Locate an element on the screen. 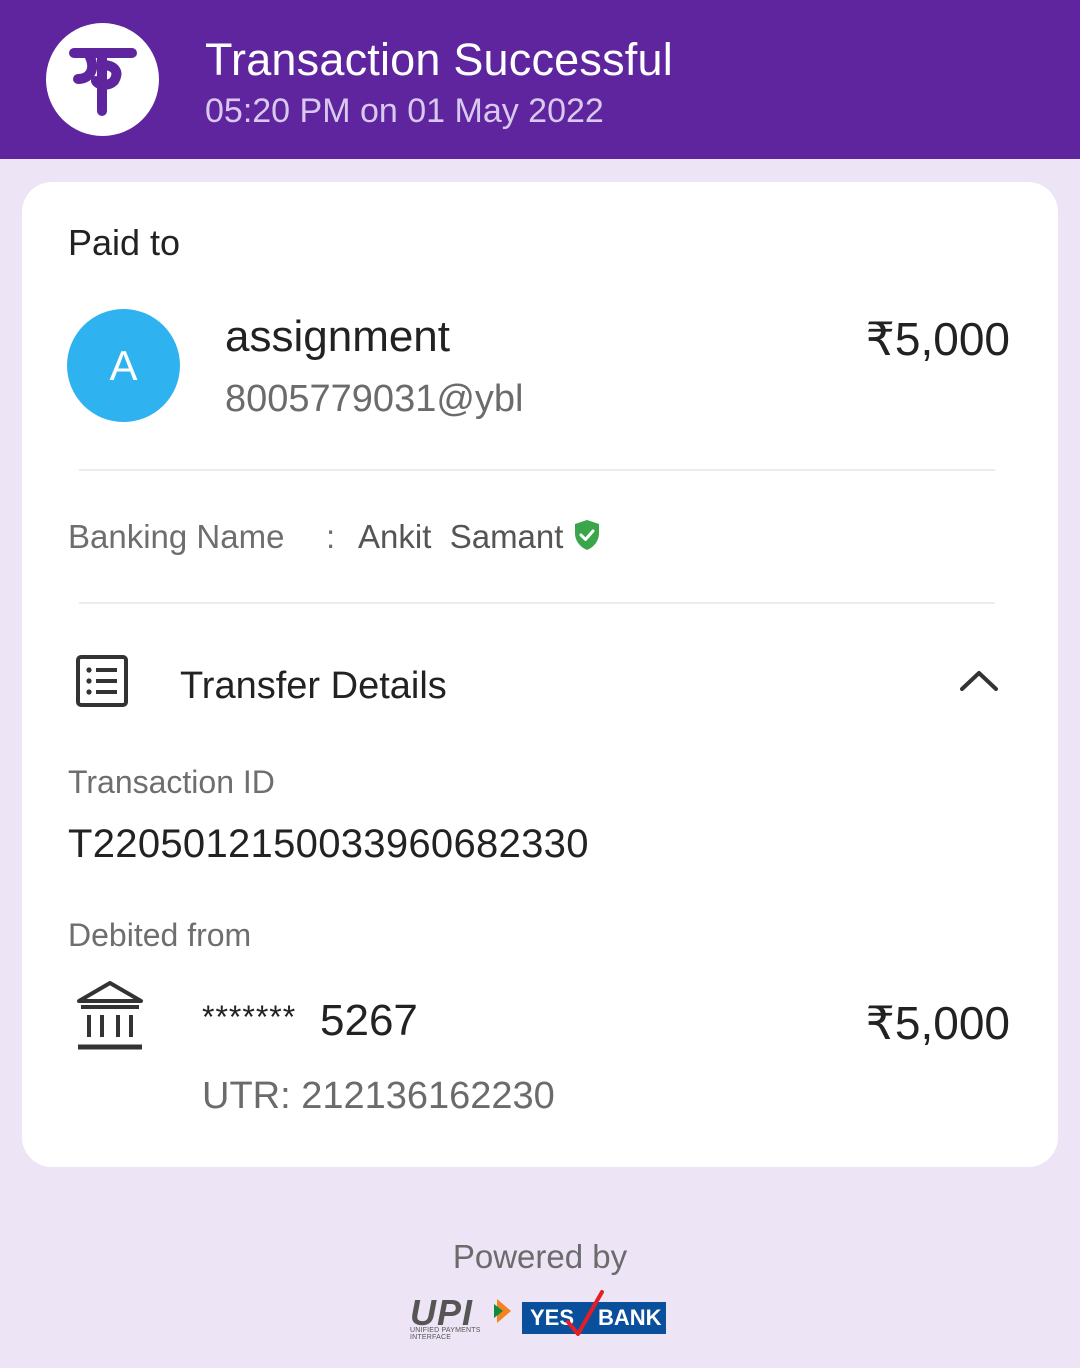 Image resolution: width=1080 pixels, height=1368 pixels. transaction-id-label: Transaction ID is located at coordinates (171, 782).